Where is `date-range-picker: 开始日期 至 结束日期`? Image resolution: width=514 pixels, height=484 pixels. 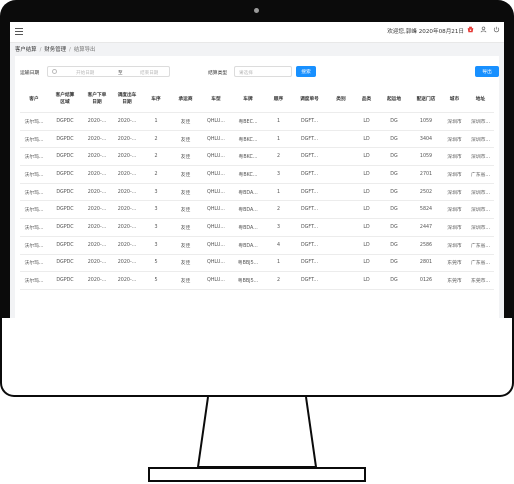 date-range-picker: 开始日期 至 结束日期 is located at coordinates (108, 71).